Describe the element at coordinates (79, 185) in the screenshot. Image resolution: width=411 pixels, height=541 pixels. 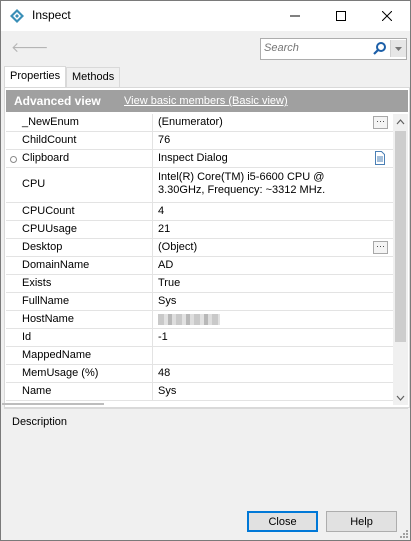
I see `property-name-cell: CPU` at that location.